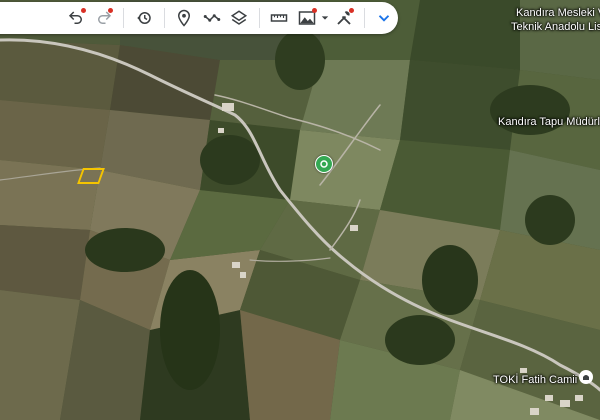 Image resolution: width=600 pixels, height=420 pixels. What do you see at coordinates (314, 10) in the screenshot?
I see `imagery-notification-dot` at bounding box center [314, 10].